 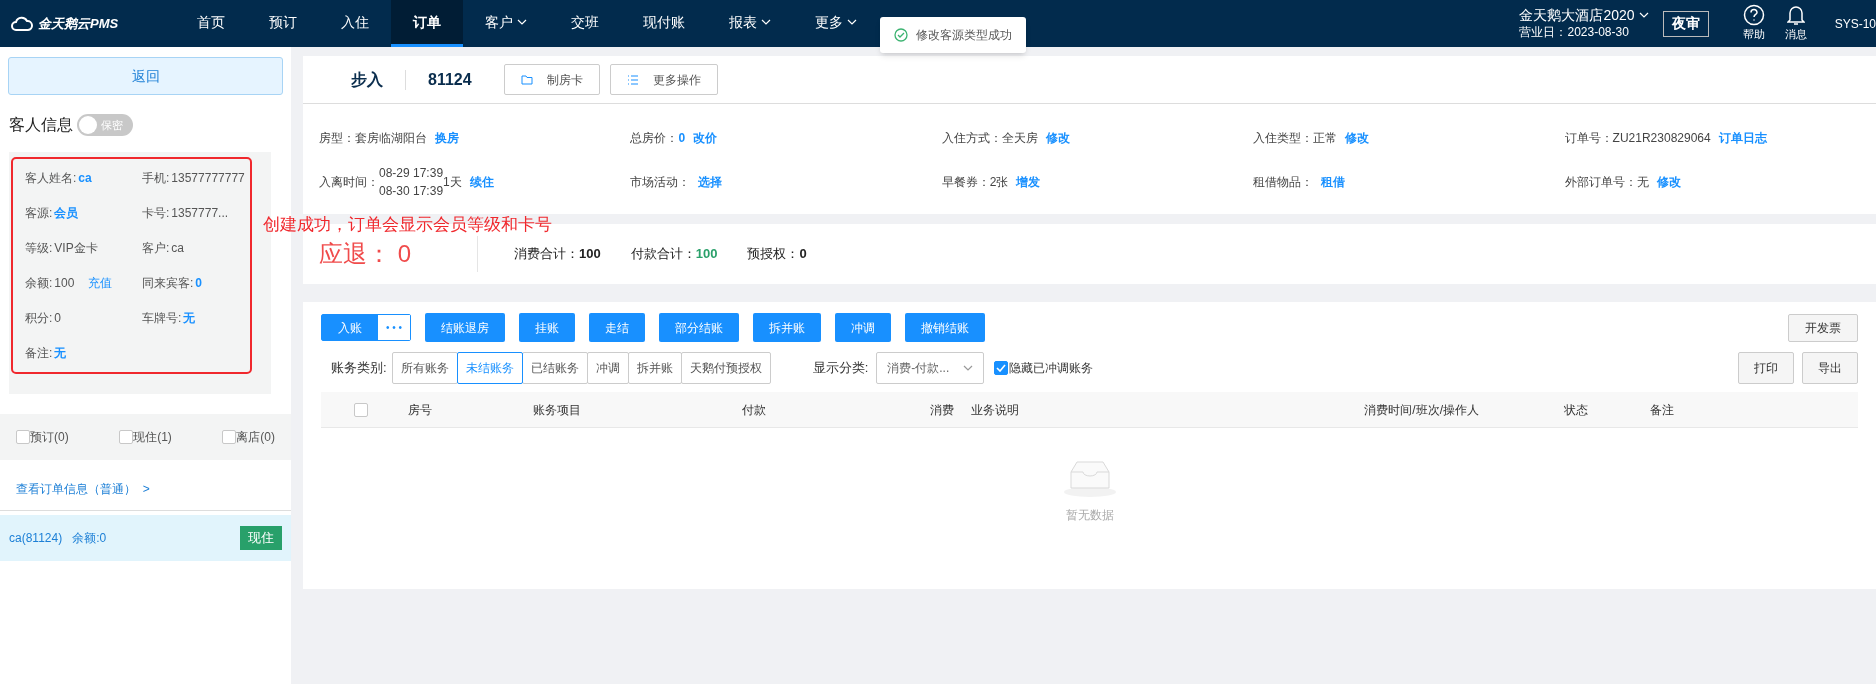 What do you see at coordinates (424, 368) in the screenshot?
I see `category-tab: 所有账务` at bounding box center [424, 368].